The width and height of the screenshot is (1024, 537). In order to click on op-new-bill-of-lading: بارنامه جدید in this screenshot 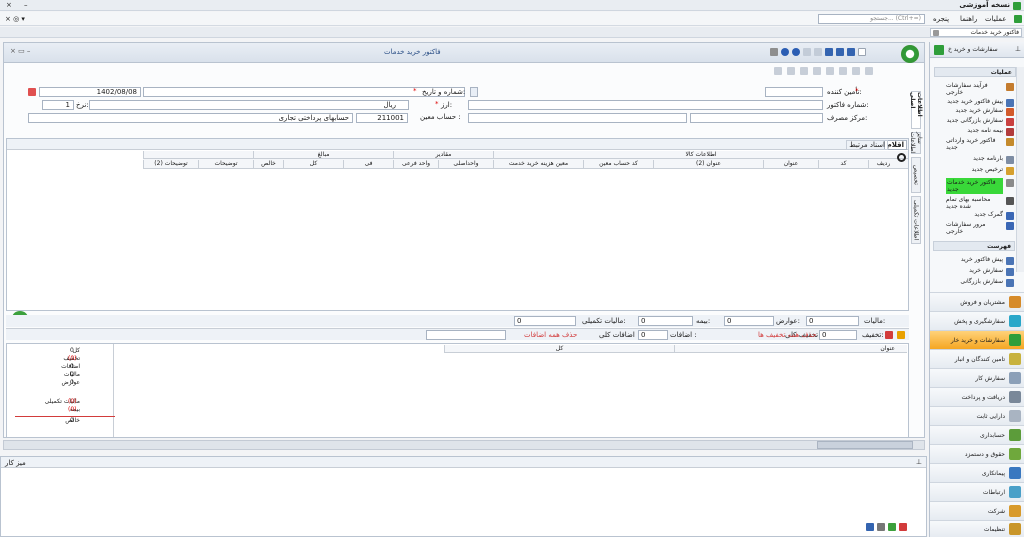, I will do `click(980, 159)`.